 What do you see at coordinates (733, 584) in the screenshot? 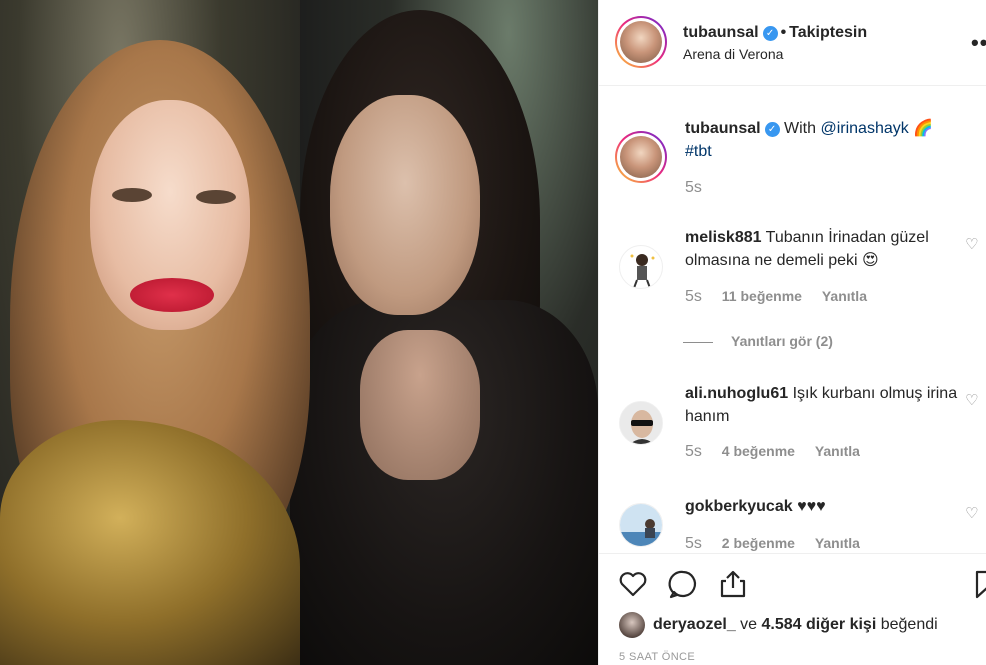
I see `share-icon` at bounding box center [733, 584].